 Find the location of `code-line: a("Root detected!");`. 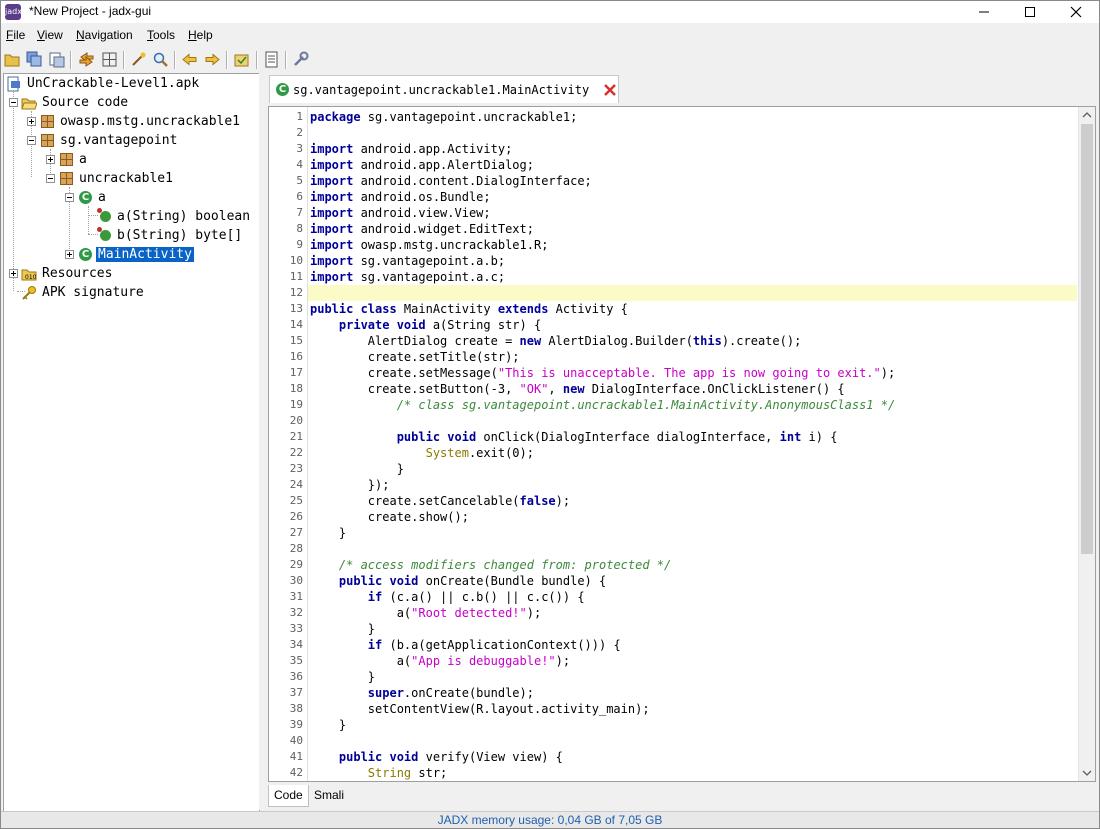

code-line: a("Root detected!"); is located at coordinates (426, 613).